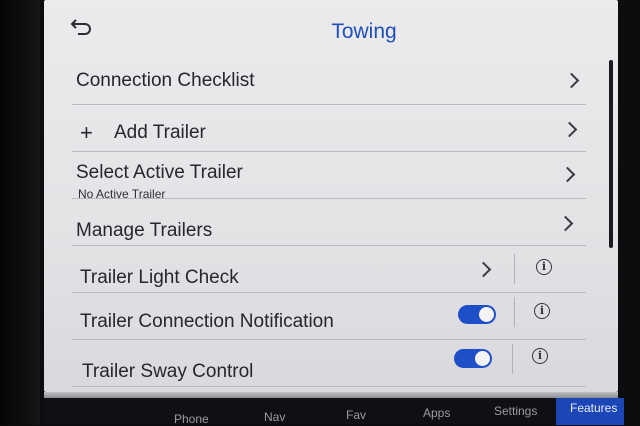  I want to click on row-trailer-connection-notification-label: Trailer Connection Notification, so click(207, 321).